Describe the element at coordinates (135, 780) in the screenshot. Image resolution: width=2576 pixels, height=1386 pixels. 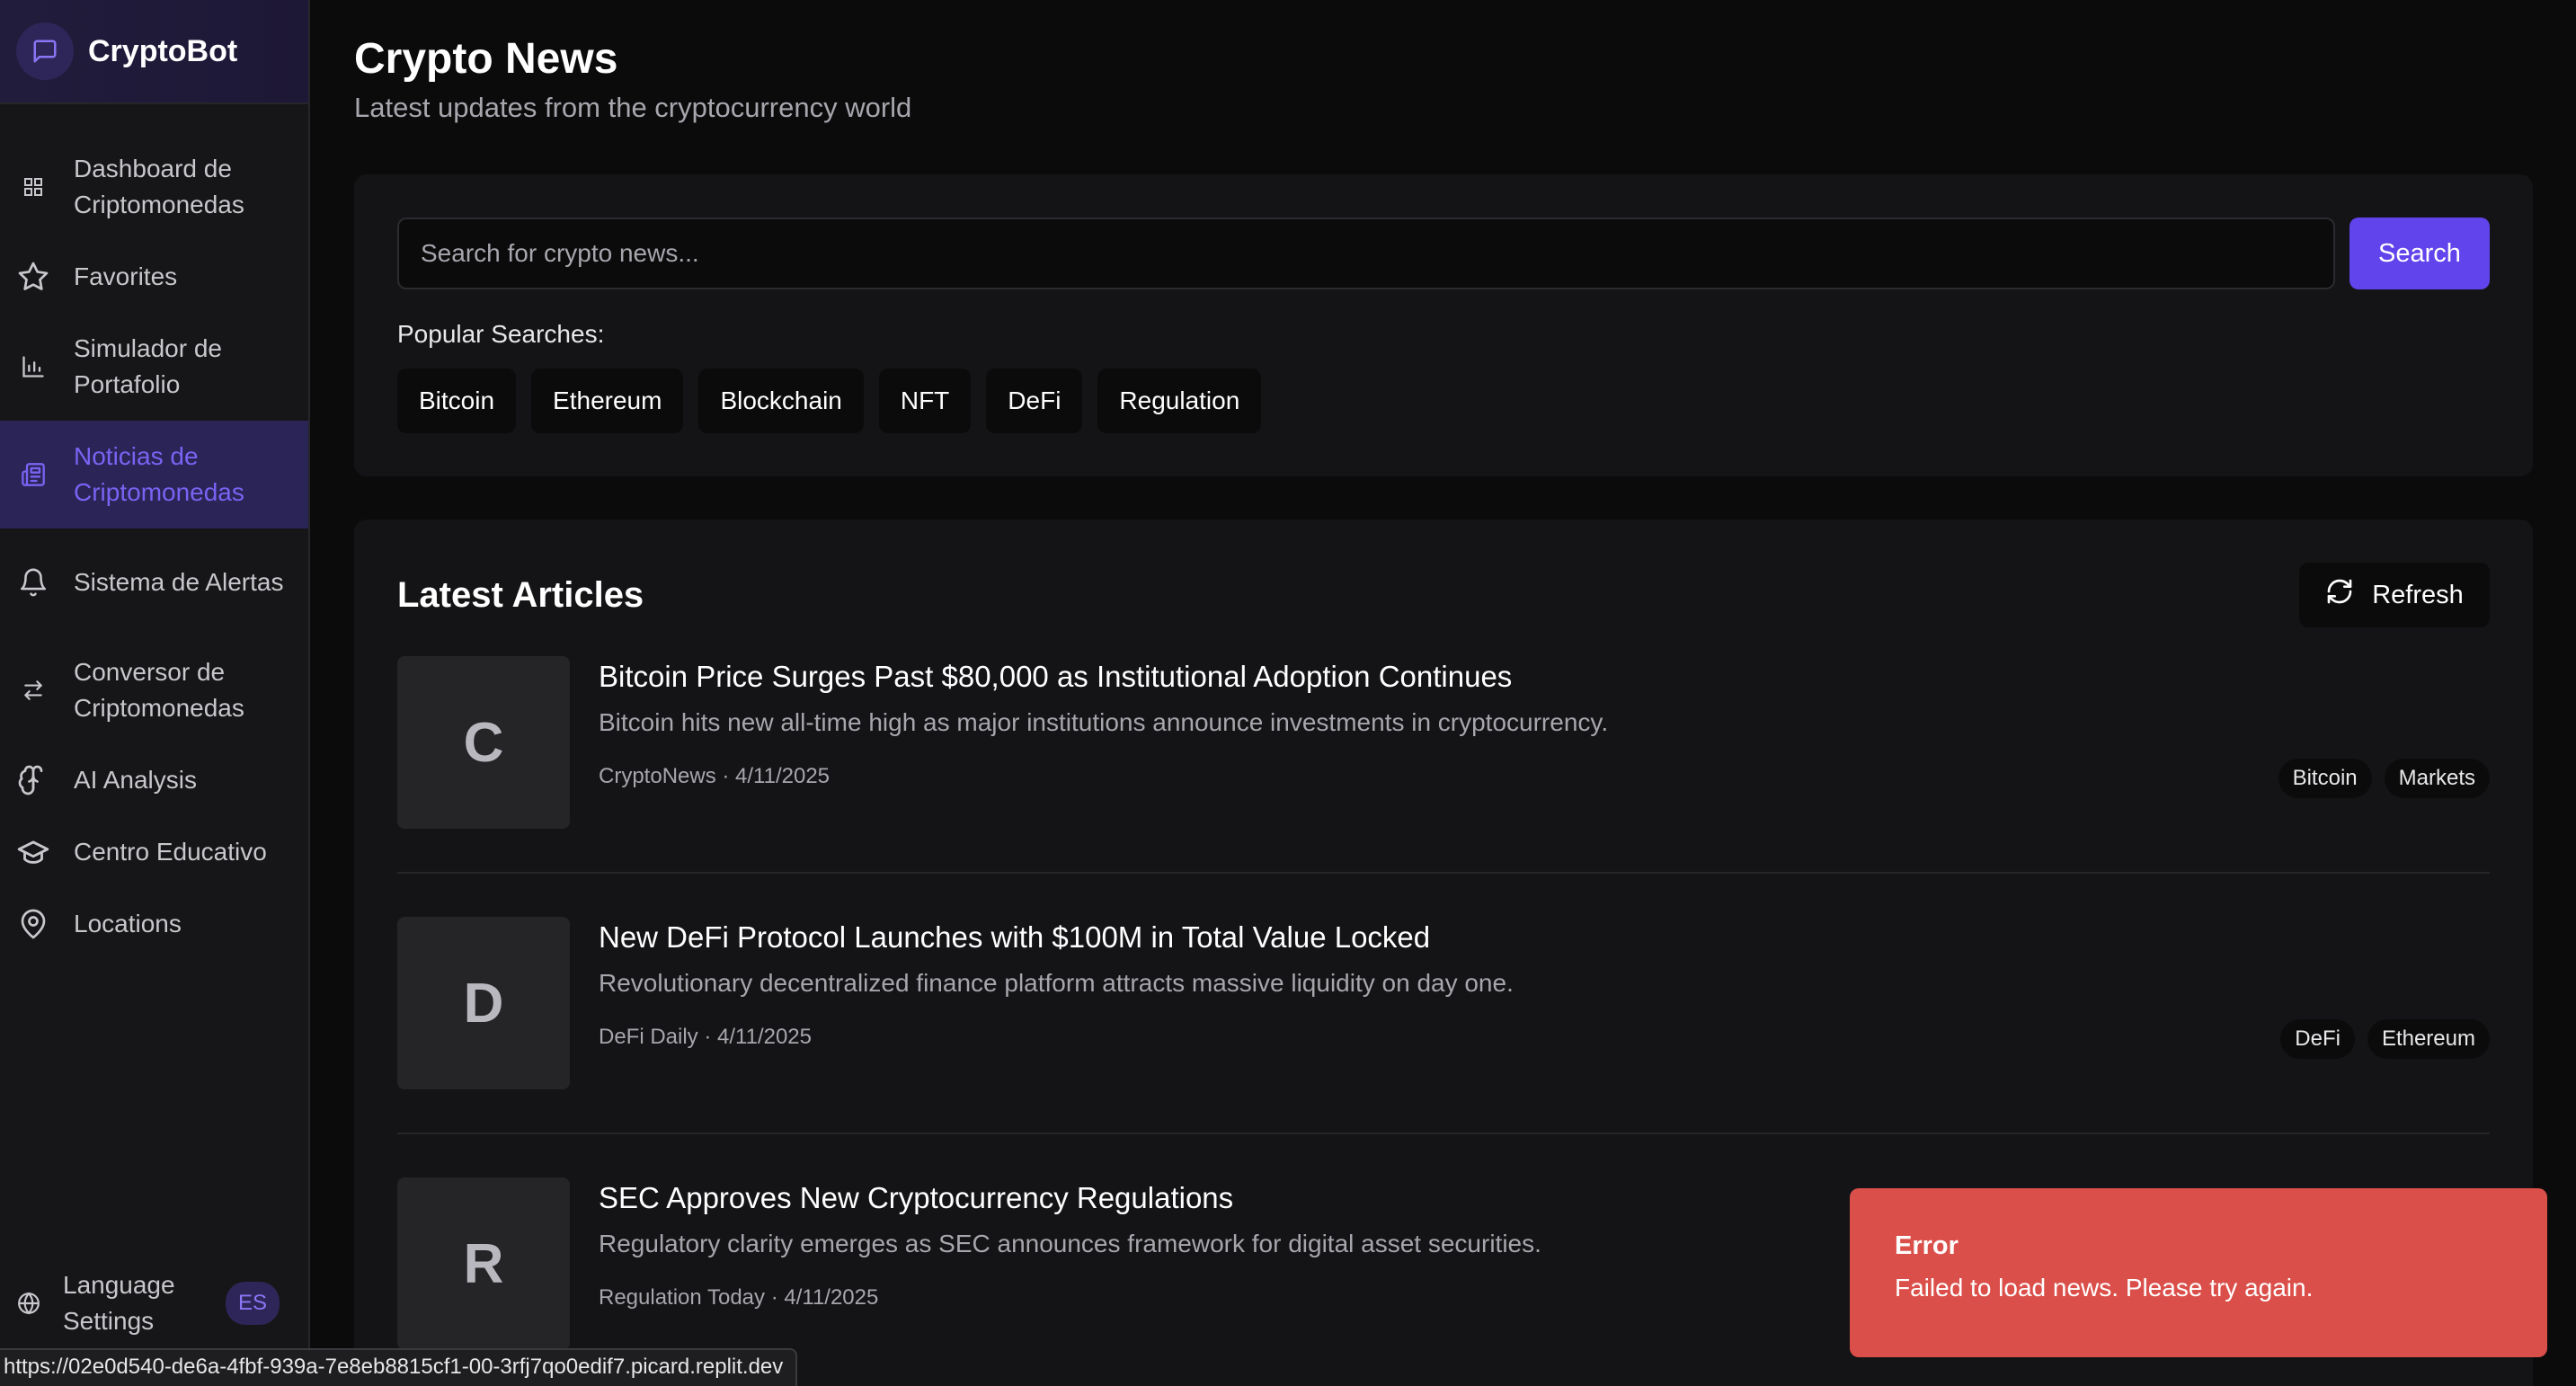
I see `sidebar-item-label: AI Analysis` at that location.